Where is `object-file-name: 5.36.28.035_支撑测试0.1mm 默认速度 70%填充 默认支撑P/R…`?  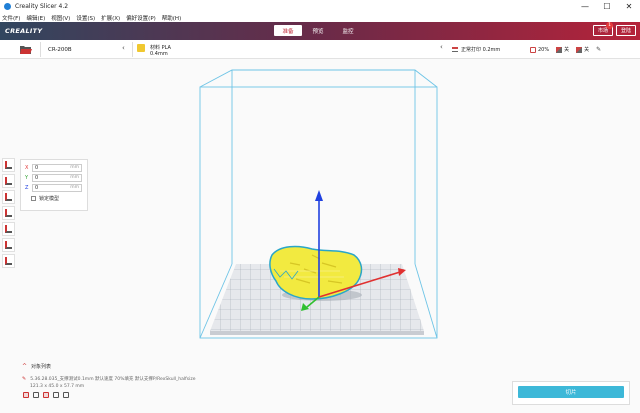
object-file-name: 5.36.28.035_支撑测试0.1mm 默认速度 70%填充 默认支撑P/R… is located at coordinates (113, 379).